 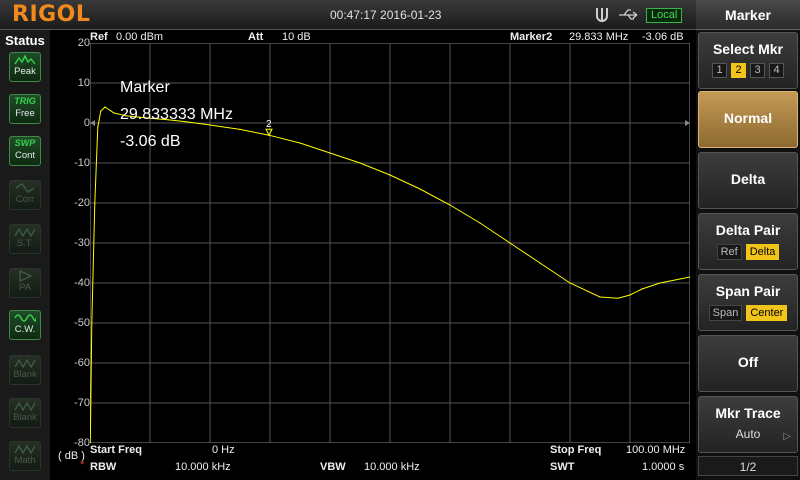 What do you see at coordinates (767, 313) in the screenshot?
I see `span-pair-center-option: Center` at bounding box center [767, 313].